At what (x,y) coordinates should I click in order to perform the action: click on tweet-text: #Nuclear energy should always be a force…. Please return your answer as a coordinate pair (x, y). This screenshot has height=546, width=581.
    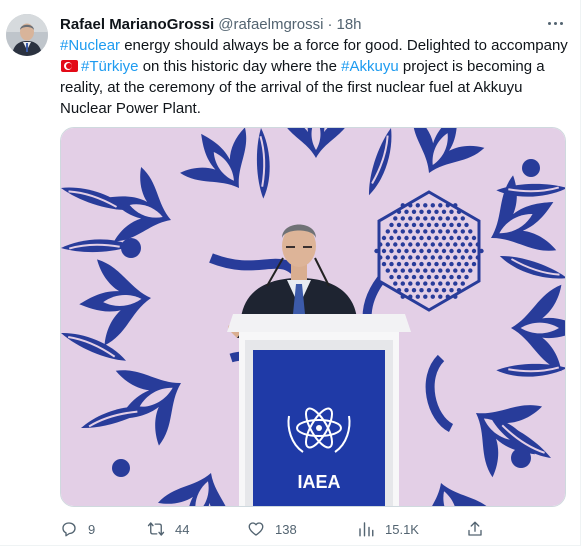
    Looking at the image, I should click on (316, 77).